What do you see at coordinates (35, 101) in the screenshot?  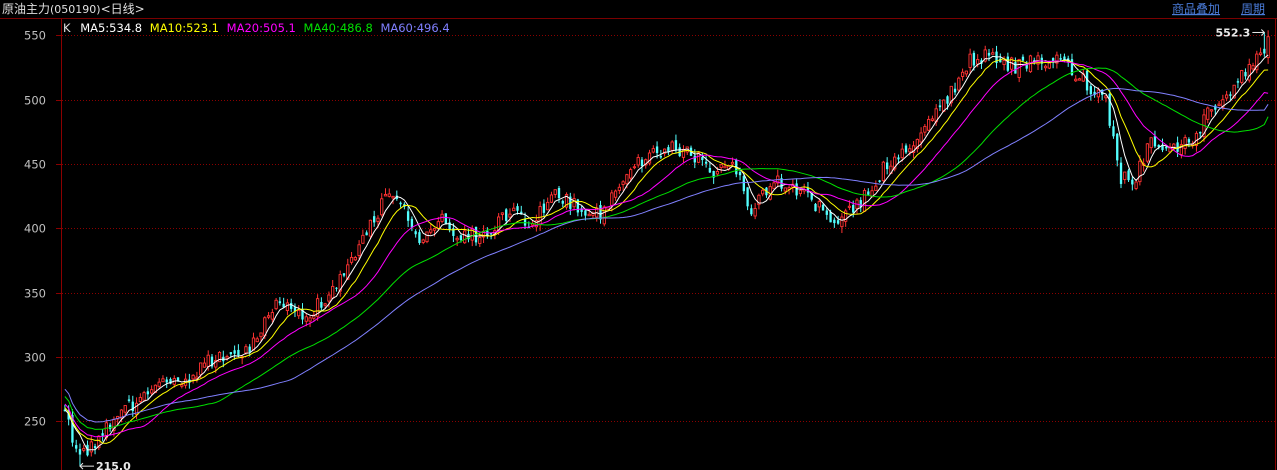 I see `y-tick-label: 500` at bounding box center [35, 101].